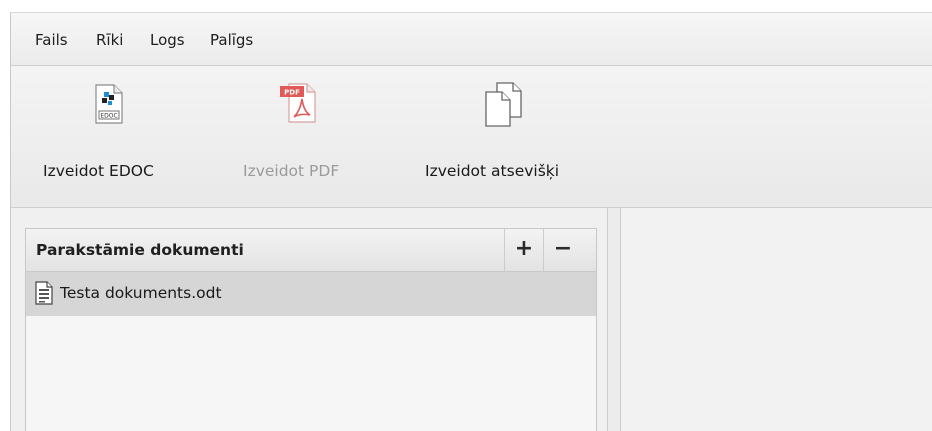 This screenshot has height=431, width=932. I want to click on edoc-icon-text: EDOC, so click(108, 116).